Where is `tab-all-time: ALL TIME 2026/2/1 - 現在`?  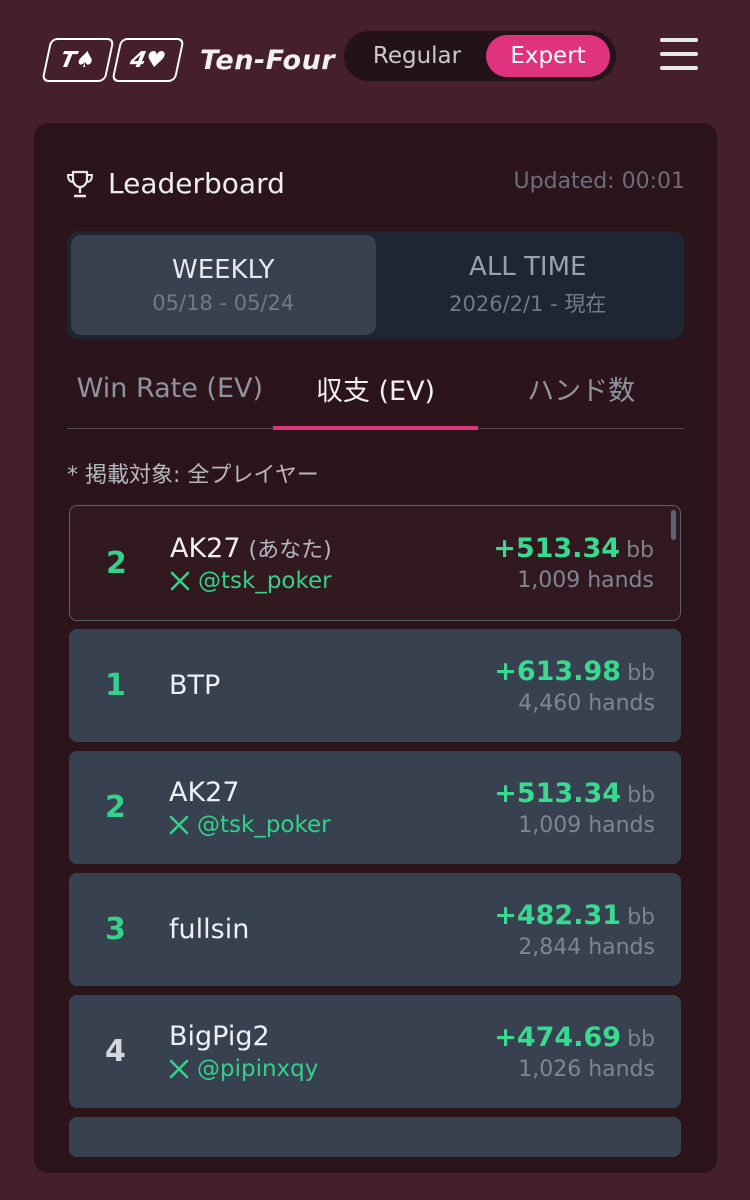
tab-all-time: ALL TIME 2026/2/1 - 現在 is located at coordinates (528, 285).